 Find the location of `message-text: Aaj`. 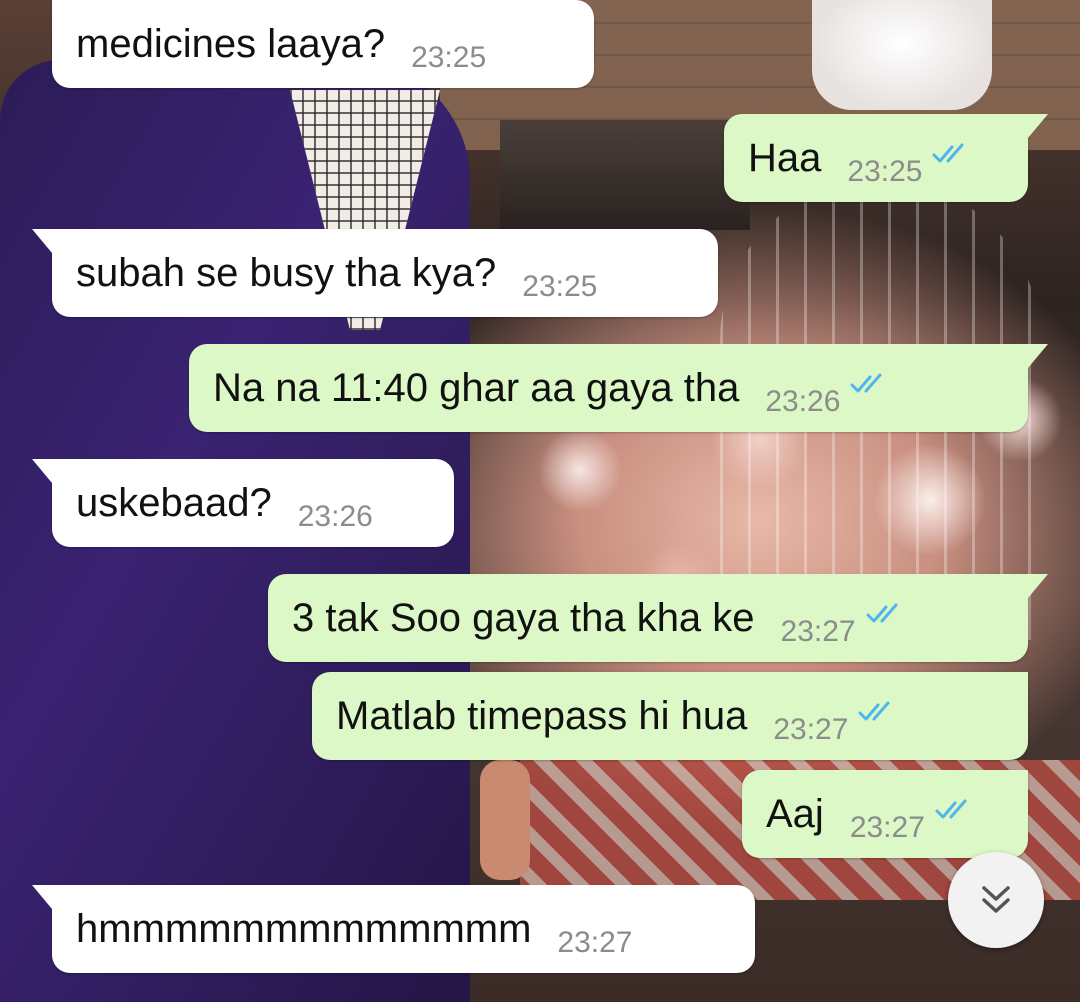

message-text: Aaj is located at coordinates (795, 814).